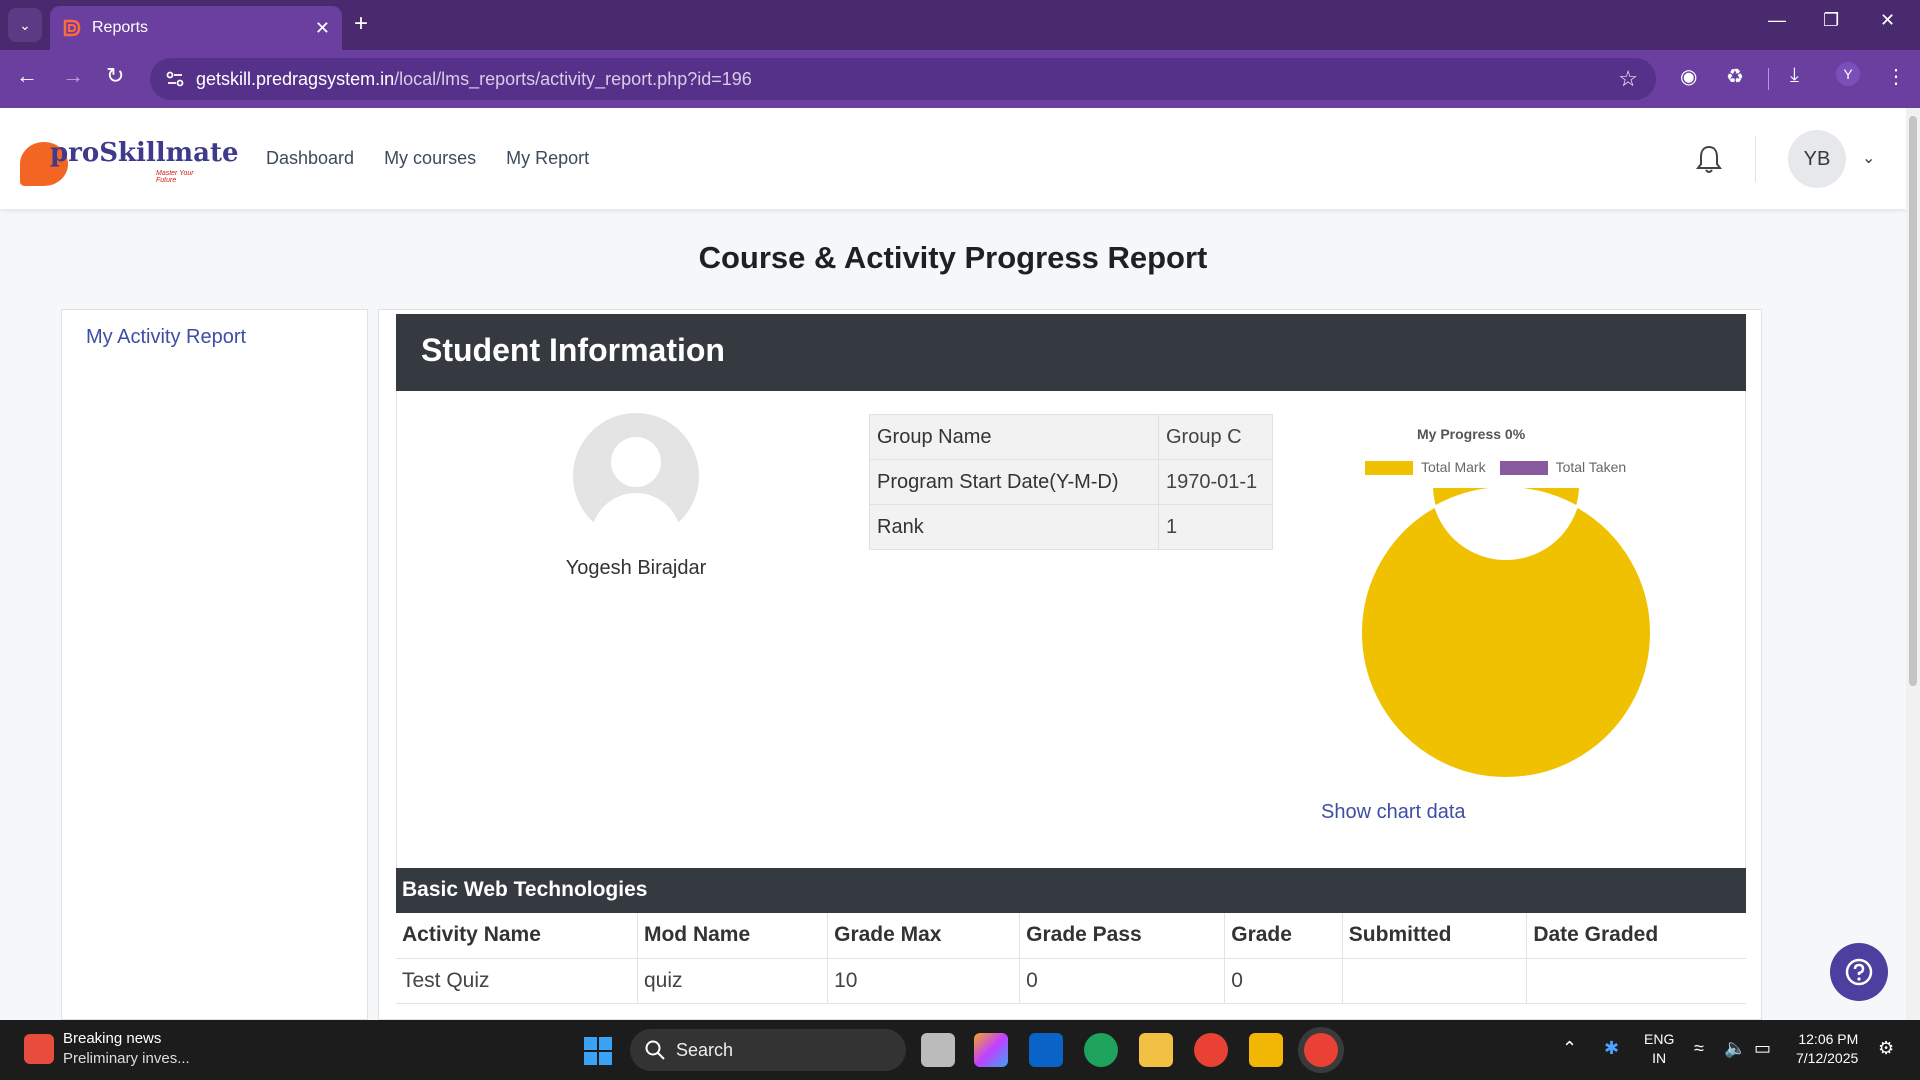 The image size is (1920, 1080). Describe the element at coordinates (1122, 936) in the screenshot. I see `column-header: Grade Pass` at that location.